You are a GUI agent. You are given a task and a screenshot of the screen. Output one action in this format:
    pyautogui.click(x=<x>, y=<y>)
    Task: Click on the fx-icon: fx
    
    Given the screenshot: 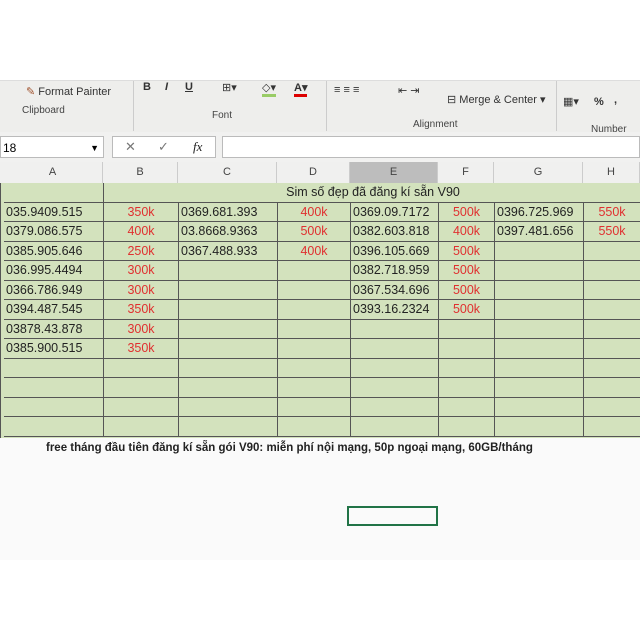 What is the action you would take?
    pyautogui.click(x=197, y=147)
    